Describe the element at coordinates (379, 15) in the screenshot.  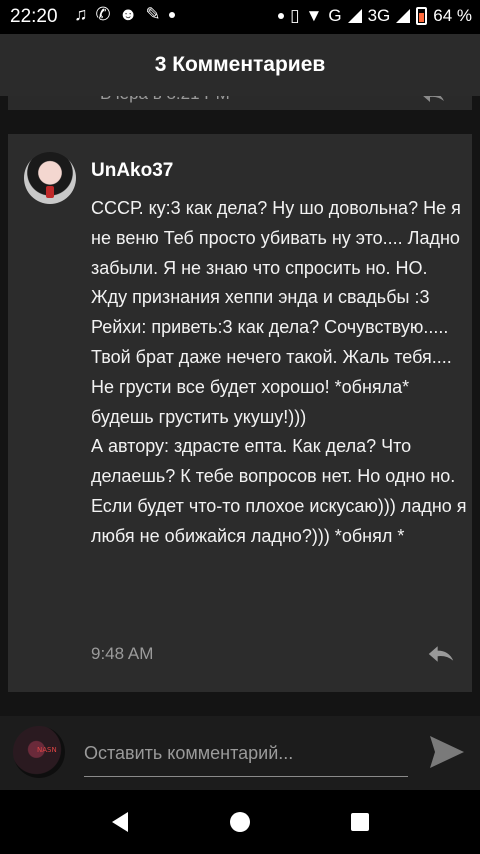
I see `network-type-2: 3G` at that location.